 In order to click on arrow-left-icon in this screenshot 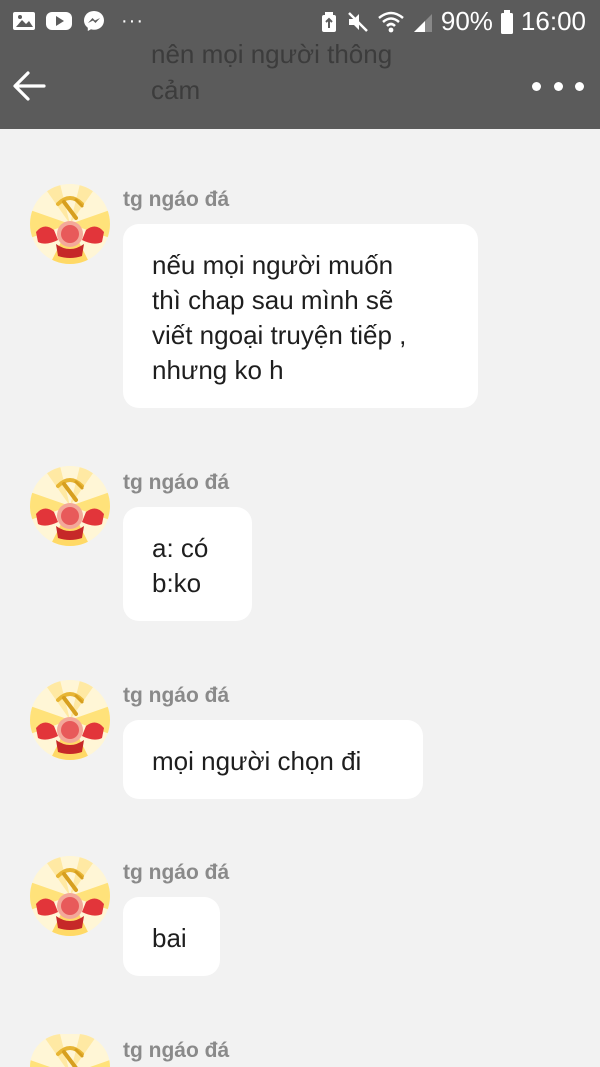, I will do `click(29, 86)`.